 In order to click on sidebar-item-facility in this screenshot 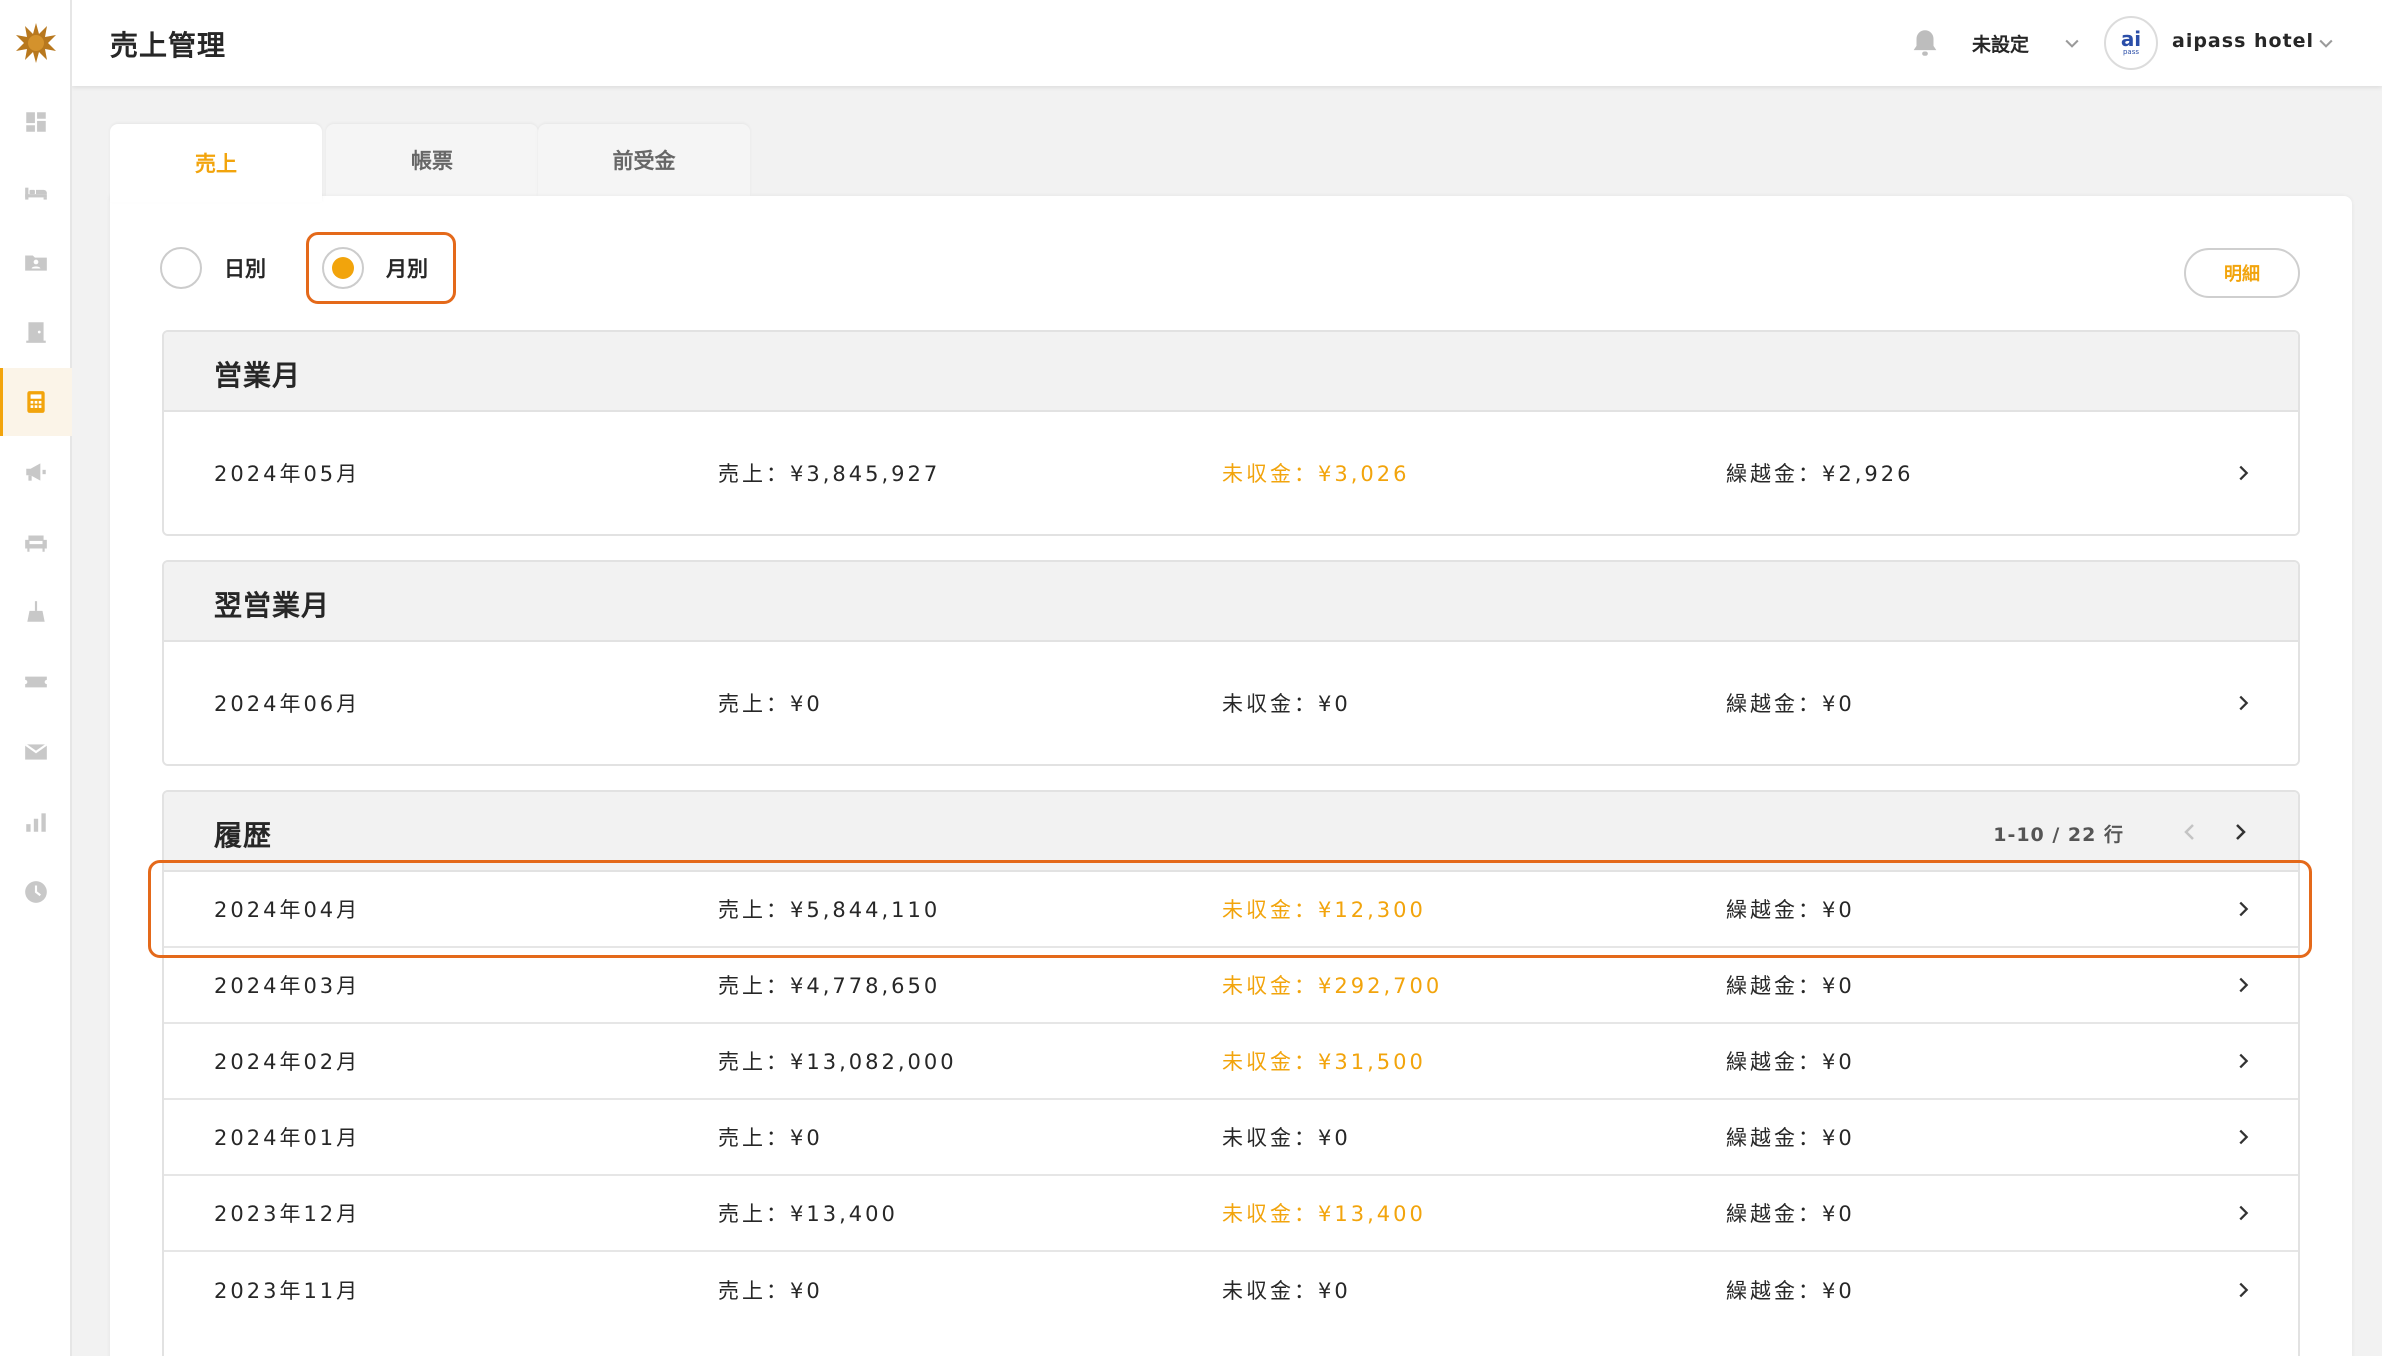, I will do `click(36, 542)`.